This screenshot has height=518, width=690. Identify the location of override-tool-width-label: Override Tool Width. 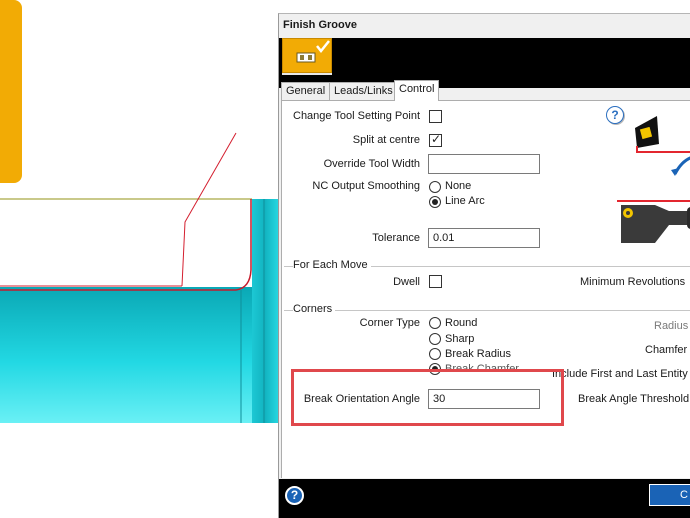
(371, 164).